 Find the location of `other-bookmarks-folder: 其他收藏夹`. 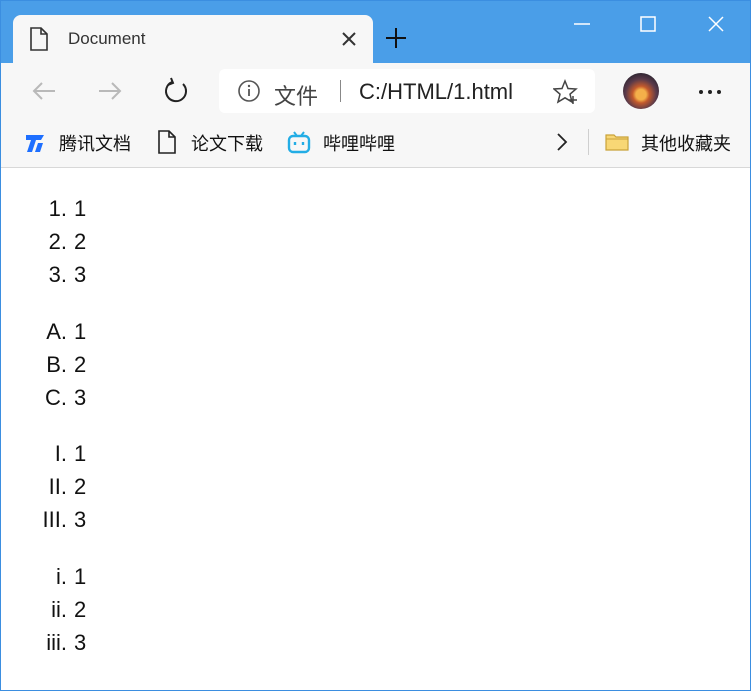

other-bookmarks-folder: 其他收藏夹 is located at coordinates (670, 142).